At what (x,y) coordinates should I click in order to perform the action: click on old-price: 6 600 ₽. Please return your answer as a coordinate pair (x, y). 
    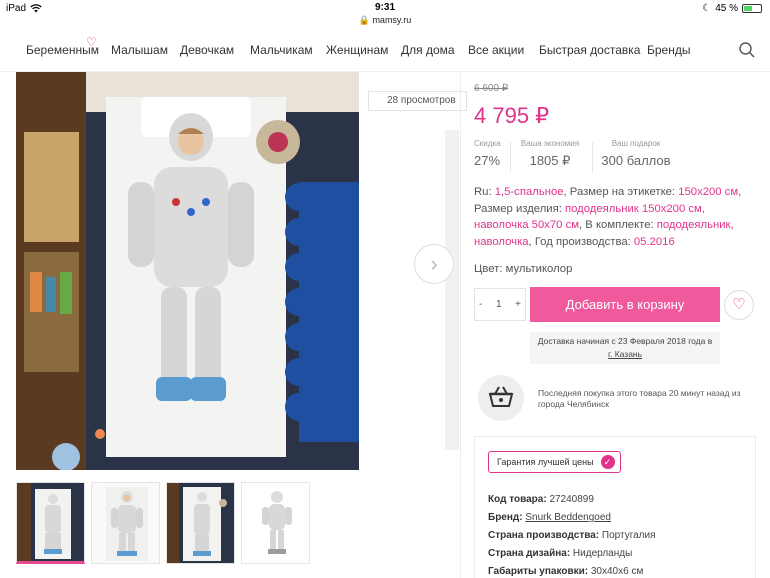
    Looking at the image, I should click on (491, 88).